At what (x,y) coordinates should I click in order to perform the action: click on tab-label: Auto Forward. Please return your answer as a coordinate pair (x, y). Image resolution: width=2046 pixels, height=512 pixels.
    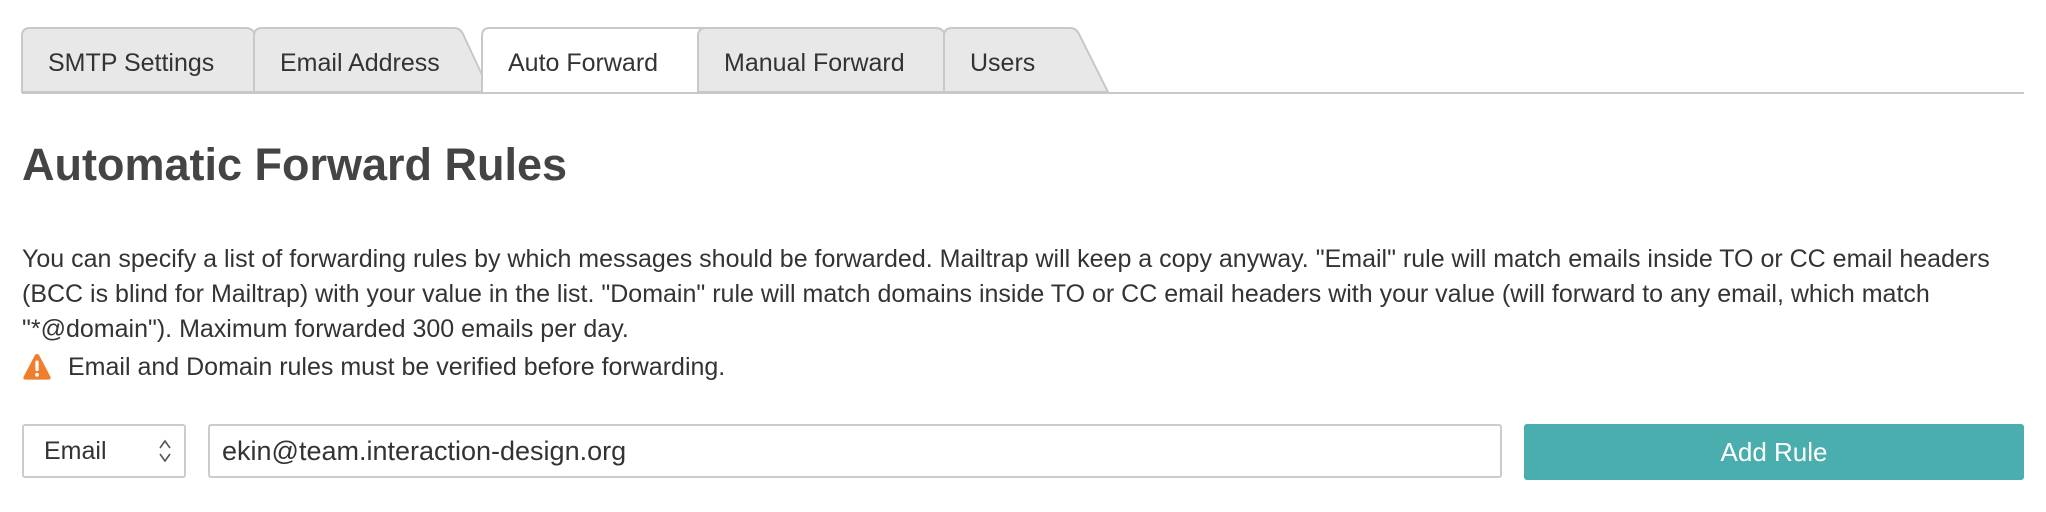
    Looking at the image, I should click on (583, 62).